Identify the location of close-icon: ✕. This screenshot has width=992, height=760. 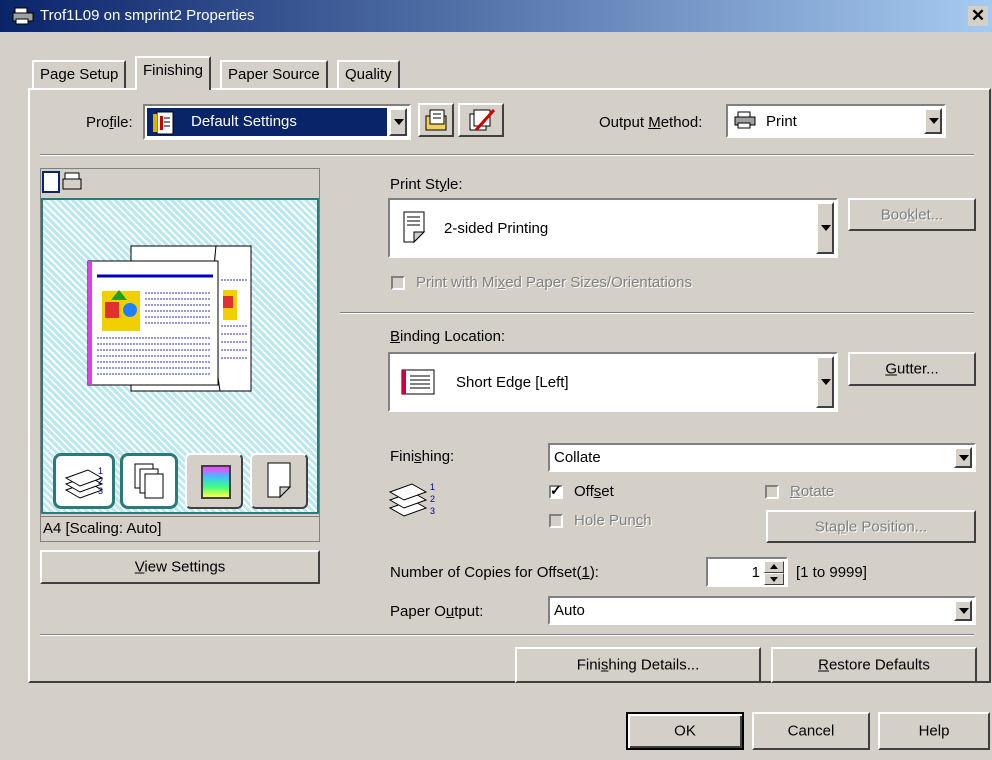
(978, 15).